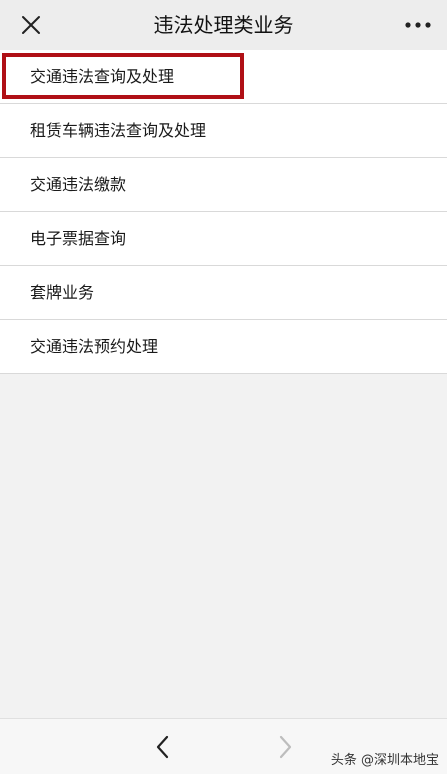 This screenshot has width=447, height=774. What do you see at coordinates (223, 347) in the screenshot?
I see `menu-item-violation-appointment: 交通违法预约处理` at bounding box center [223, 347].